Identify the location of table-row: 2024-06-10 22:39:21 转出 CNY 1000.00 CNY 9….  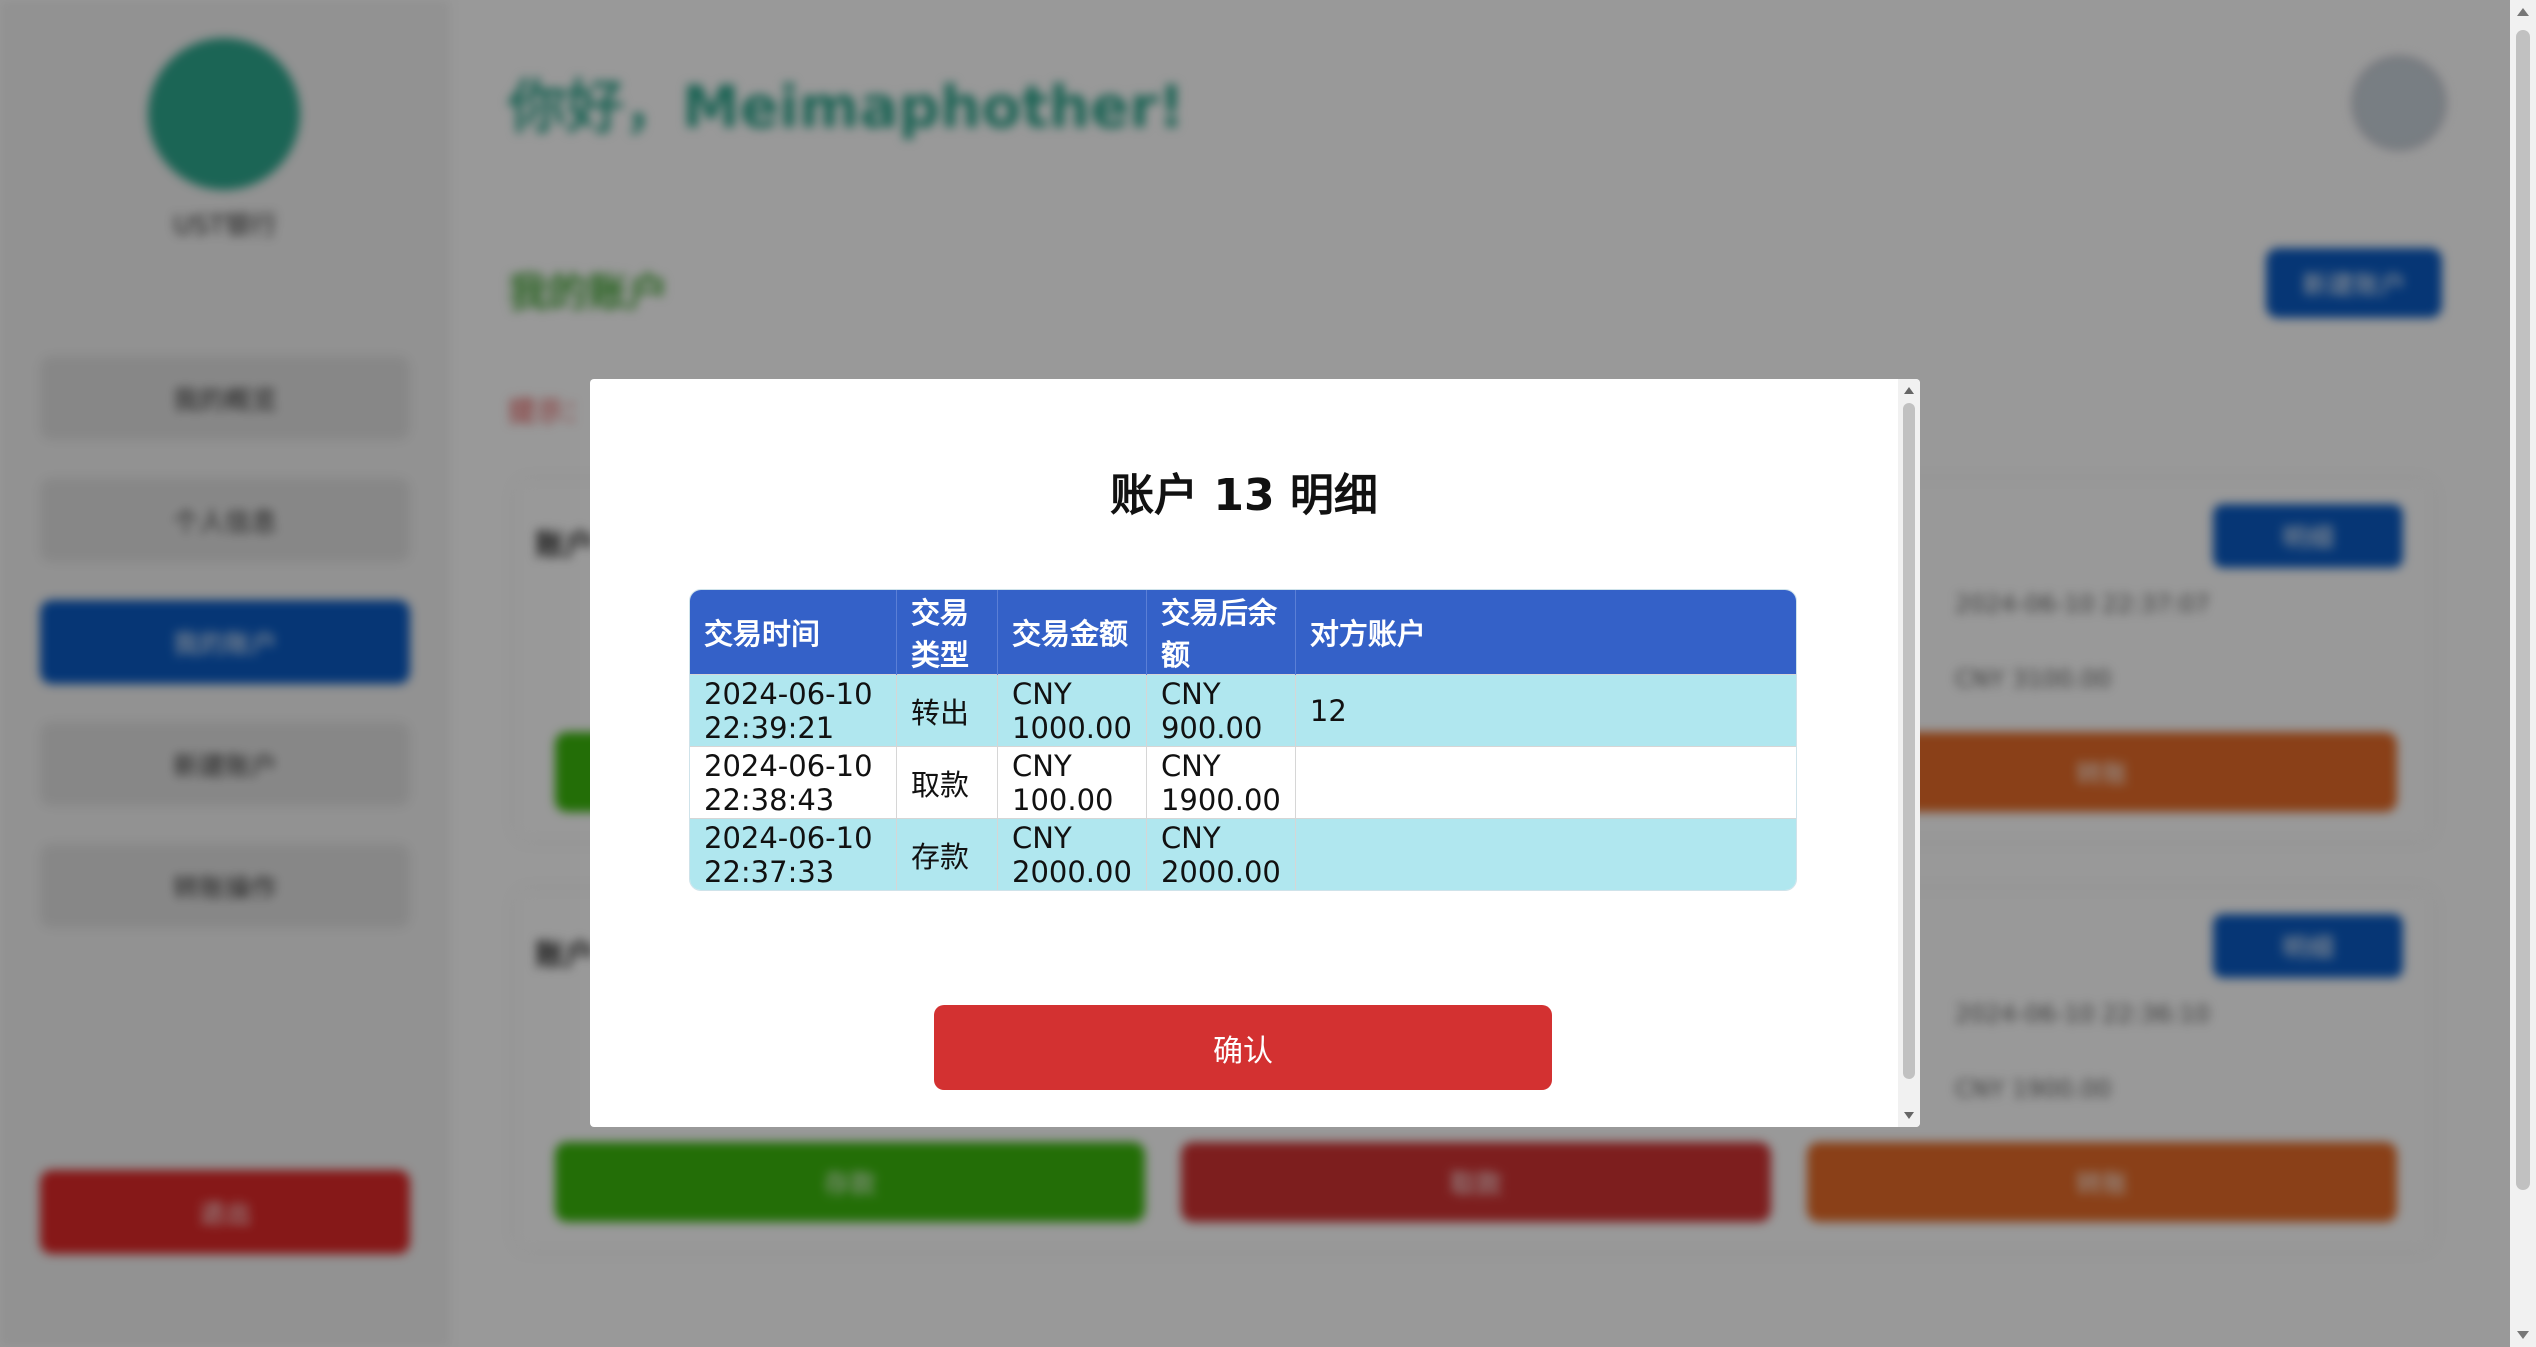
(1243, 710).